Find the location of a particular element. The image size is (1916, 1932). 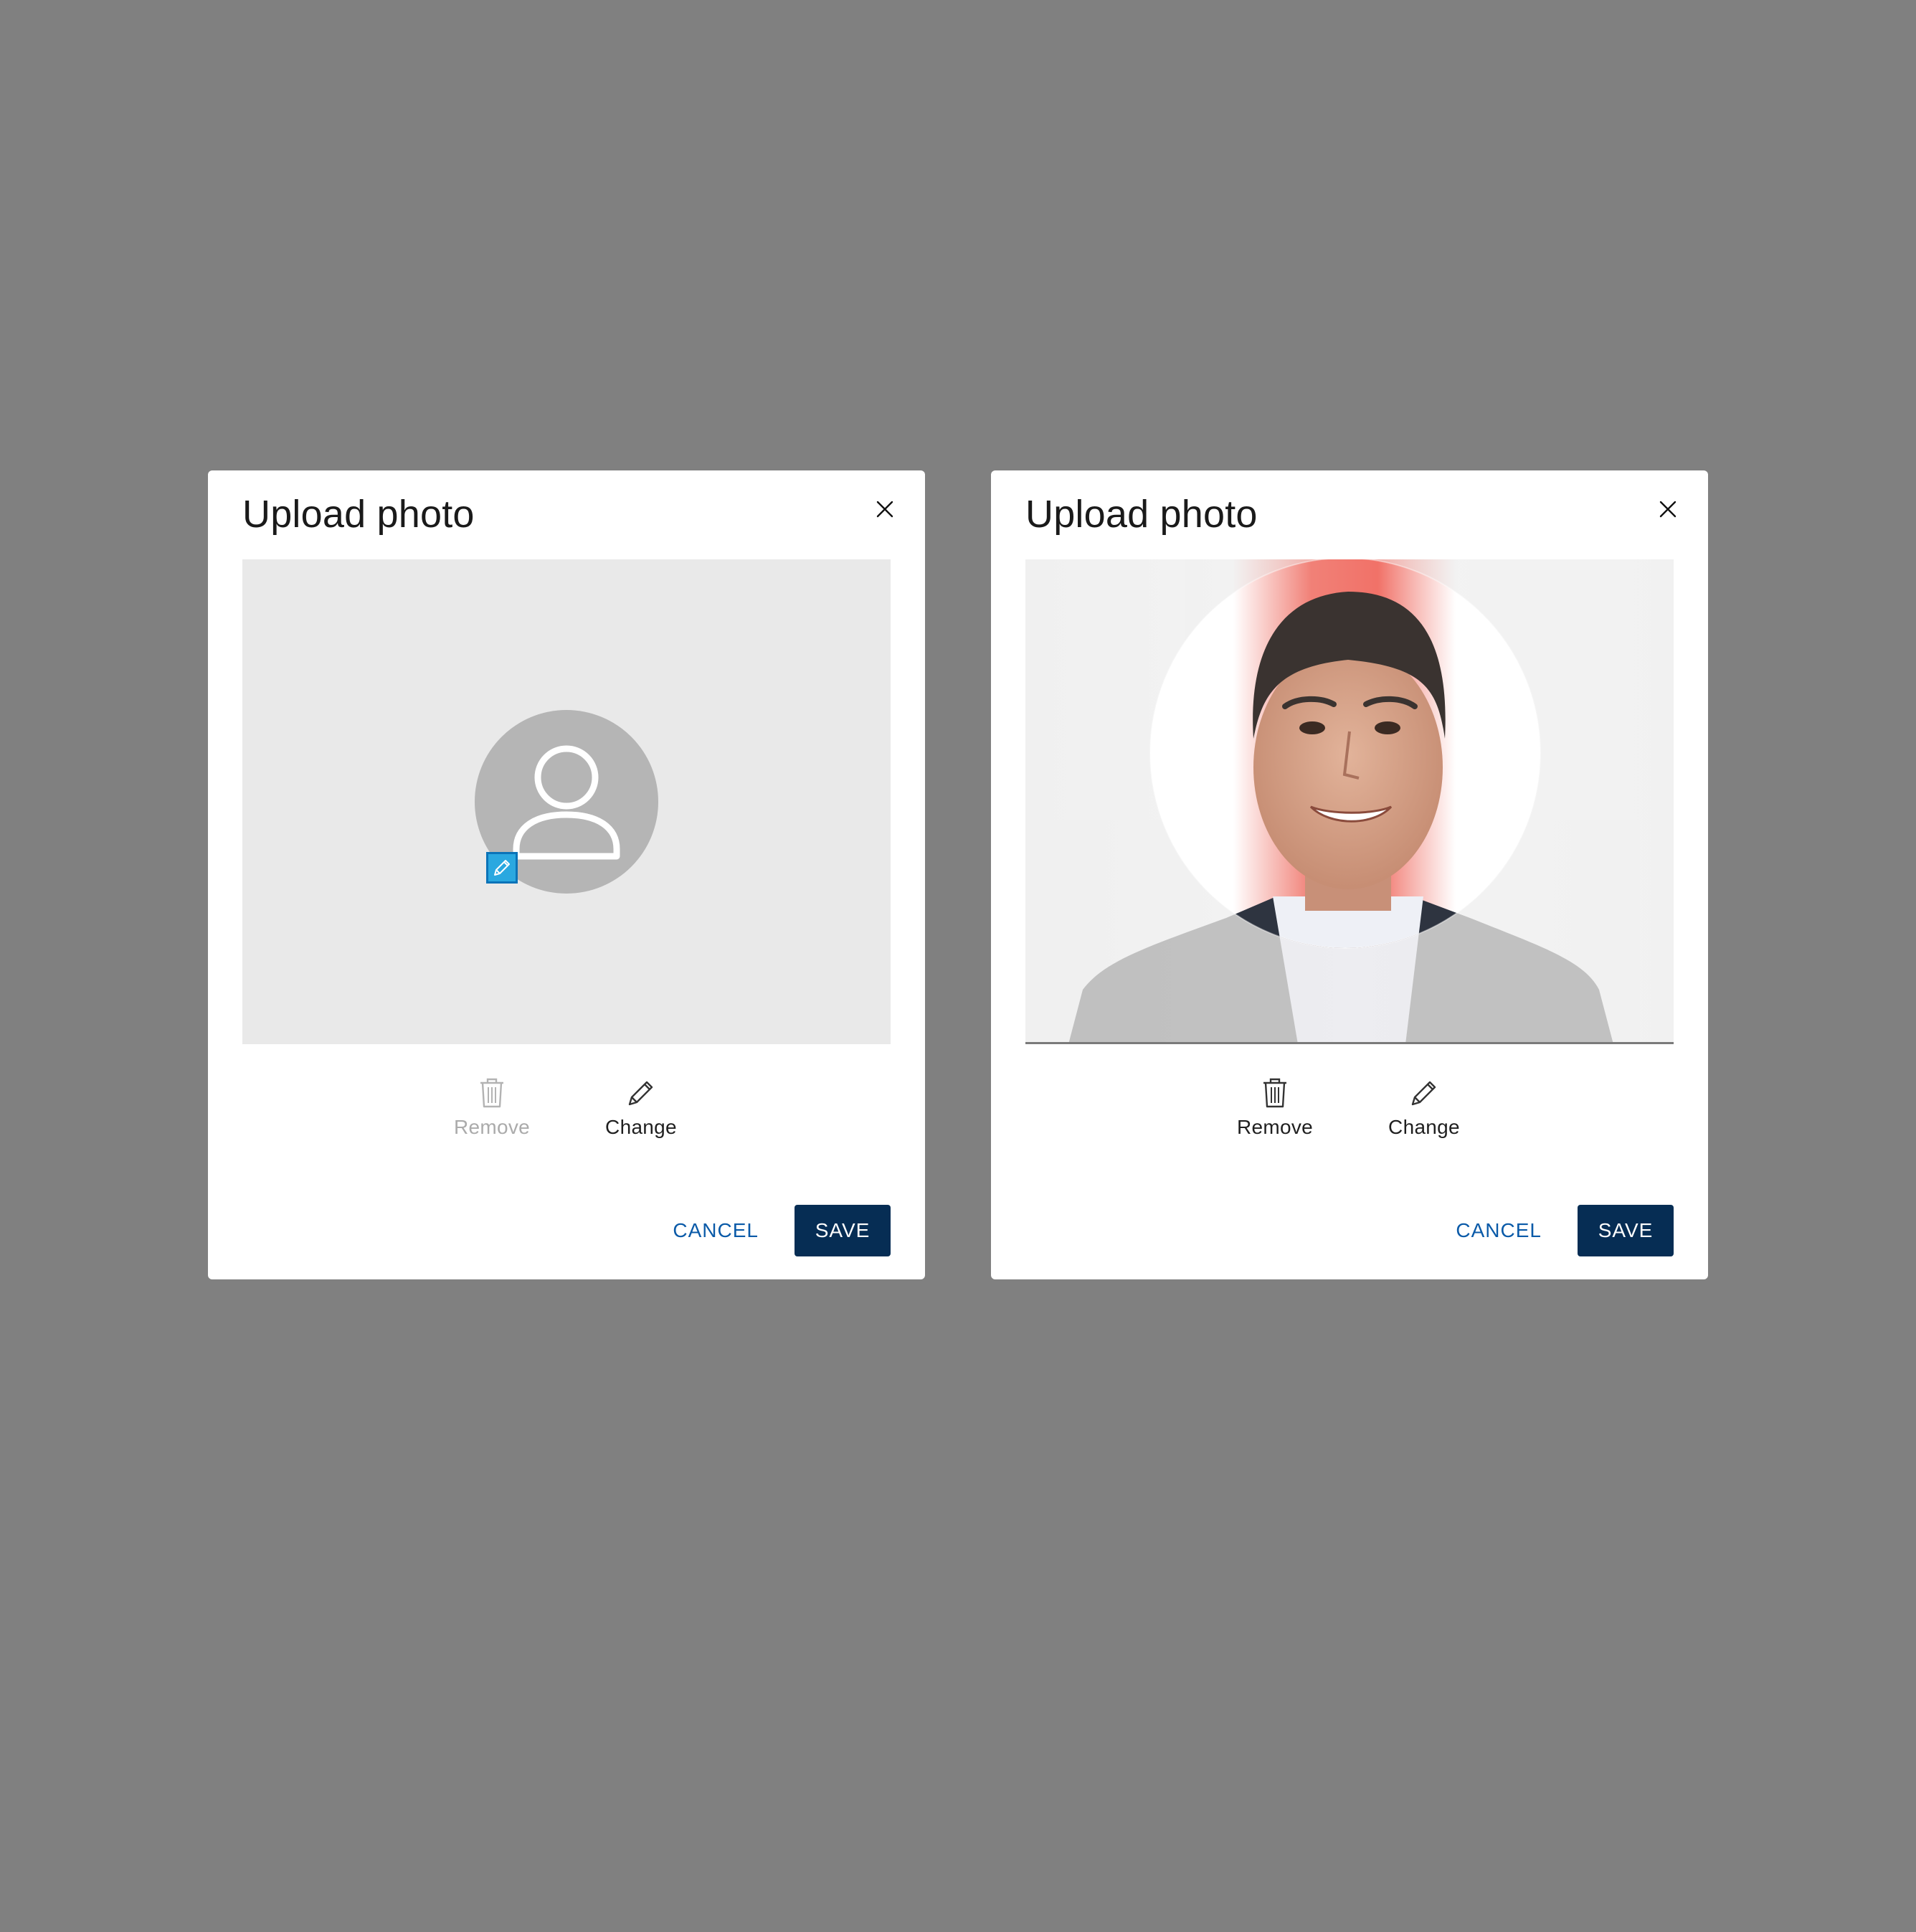

user-icon is located at coordinates (566, 802).